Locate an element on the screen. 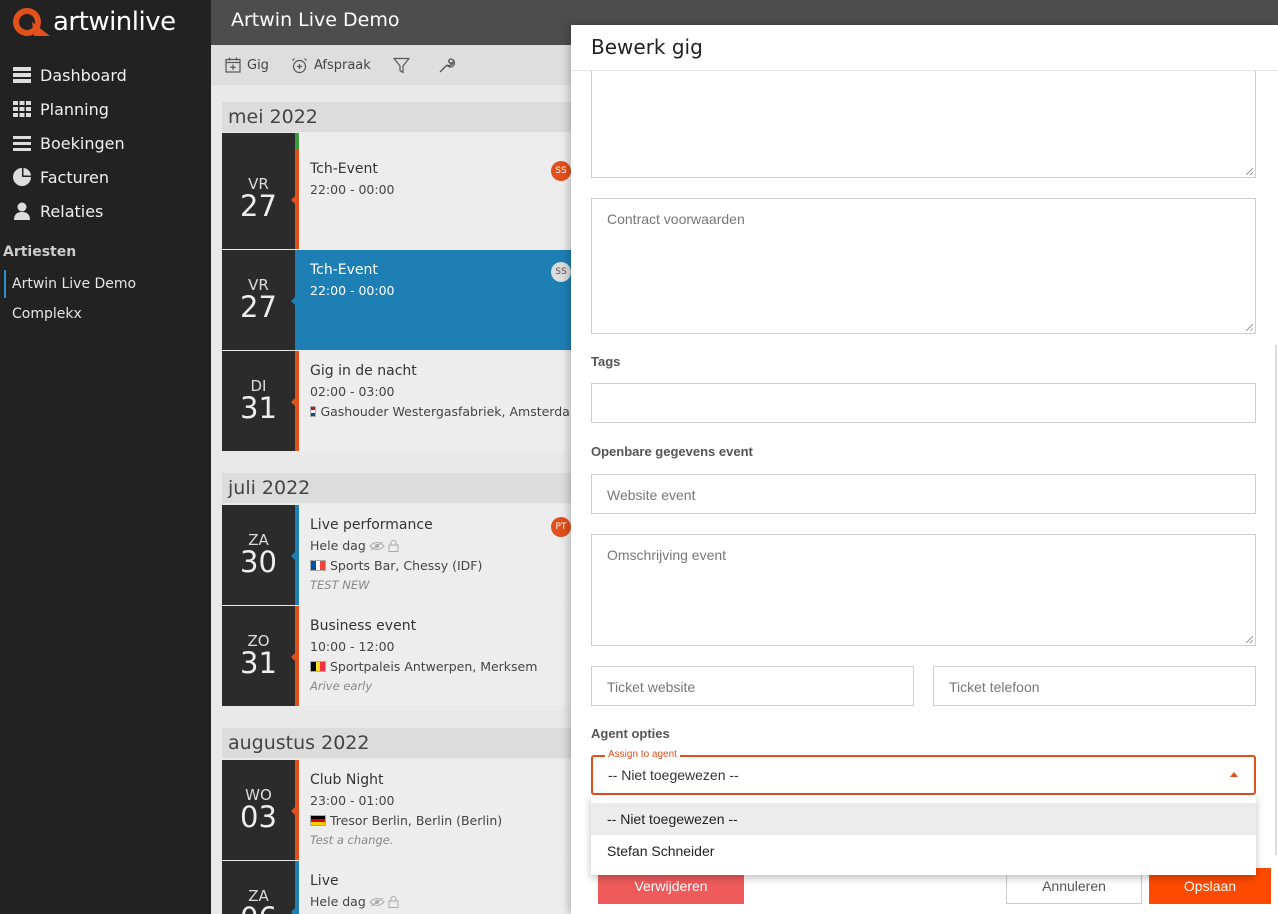  nav-item-facturen: Facturen is located at coordinates (105, 177).